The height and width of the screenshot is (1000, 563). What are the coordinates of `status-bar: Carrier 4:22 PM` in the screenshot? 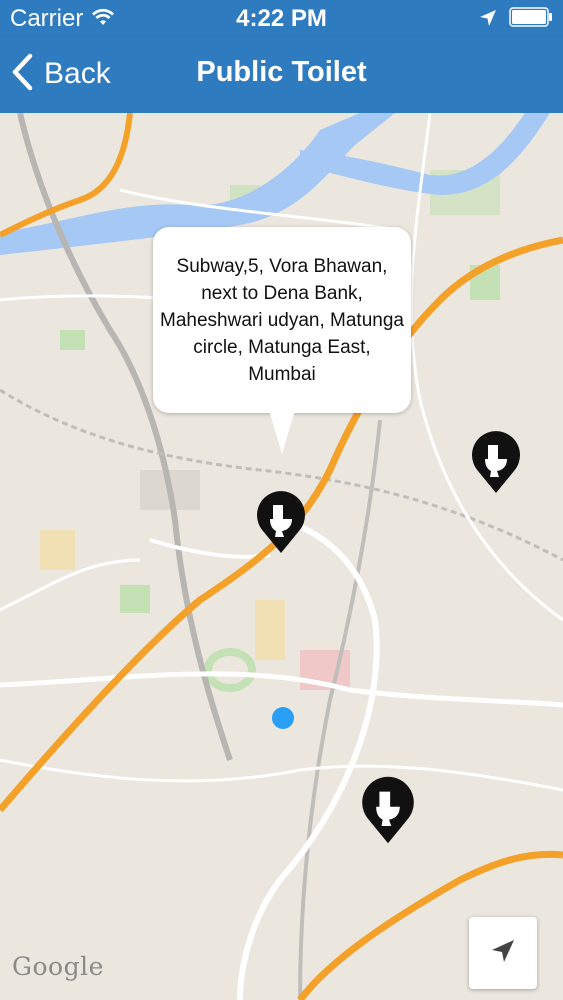 It's located at (281, 18).